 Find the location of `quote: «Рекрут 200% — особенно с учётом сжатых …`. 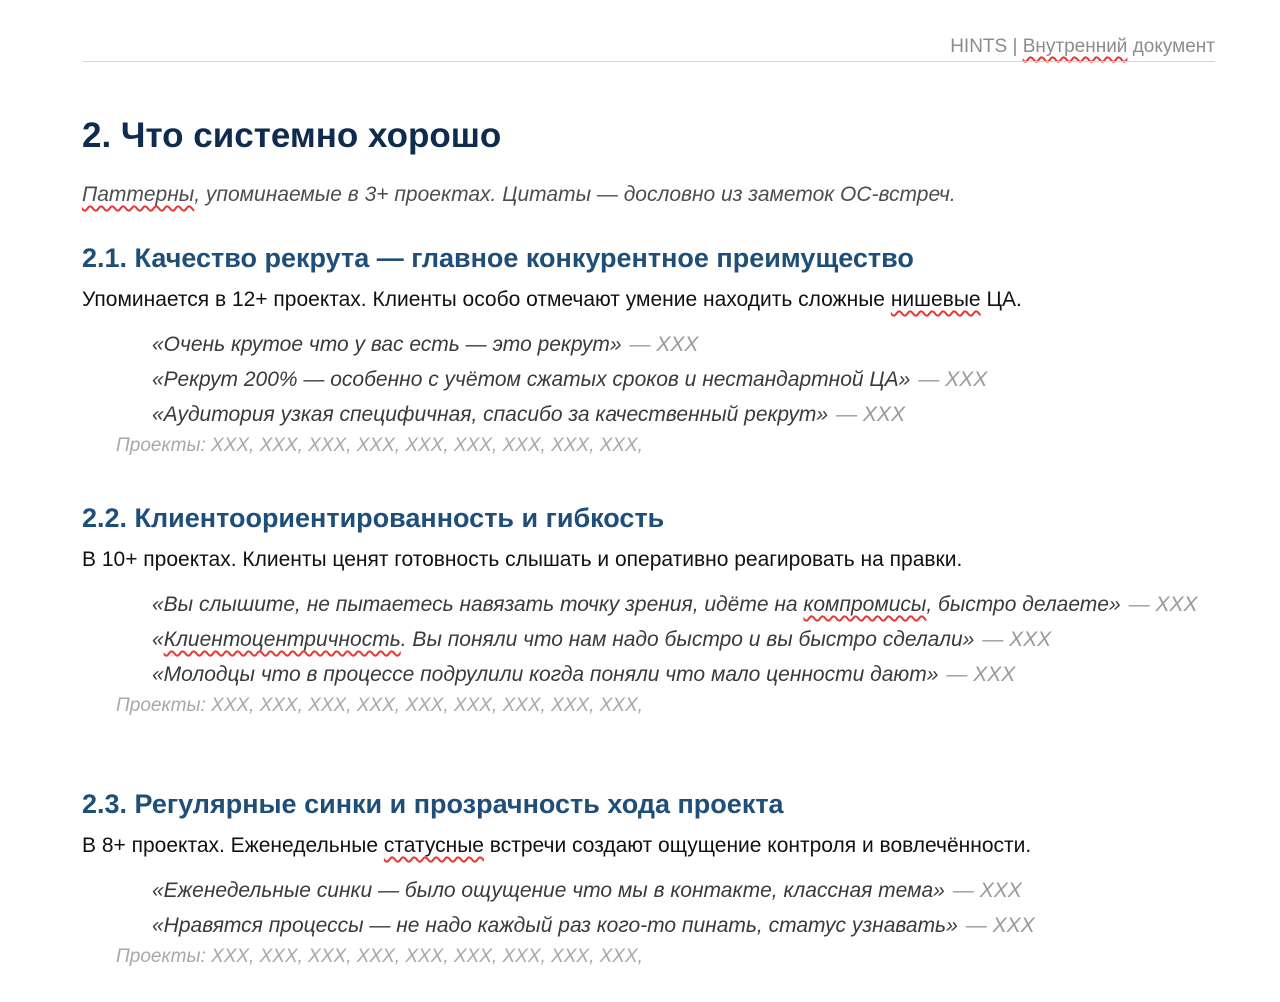

quote: «Рекрут 200% — особенно с учётом сжатых … is located at coordinates (692, 379).